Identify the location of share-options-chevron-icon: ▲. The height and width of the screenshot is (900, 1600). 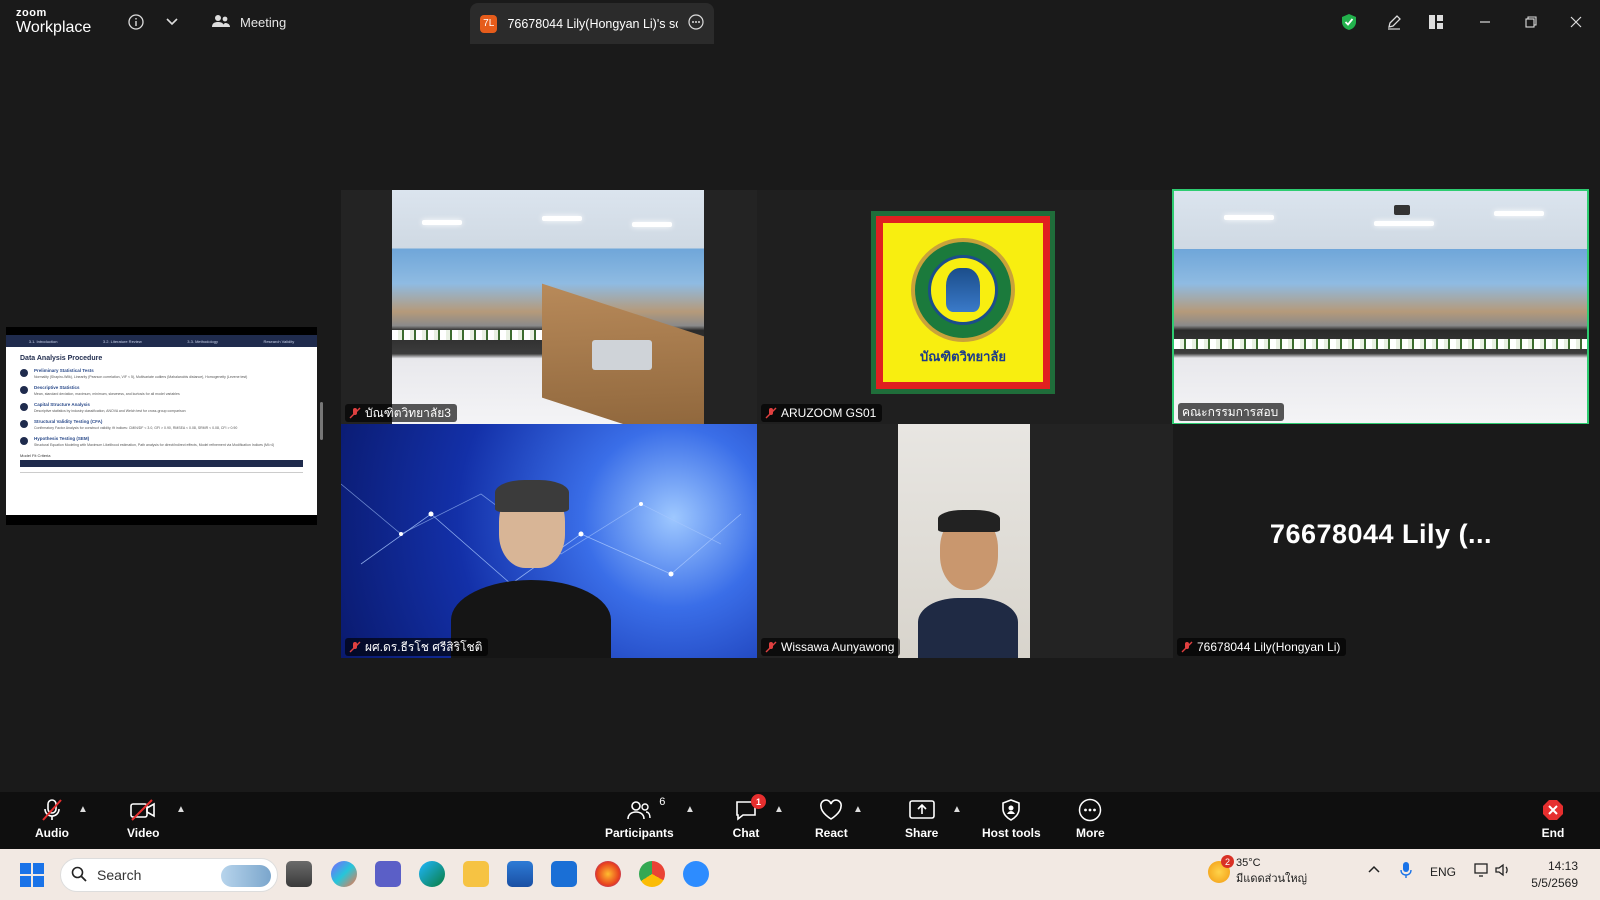
(957, 809).